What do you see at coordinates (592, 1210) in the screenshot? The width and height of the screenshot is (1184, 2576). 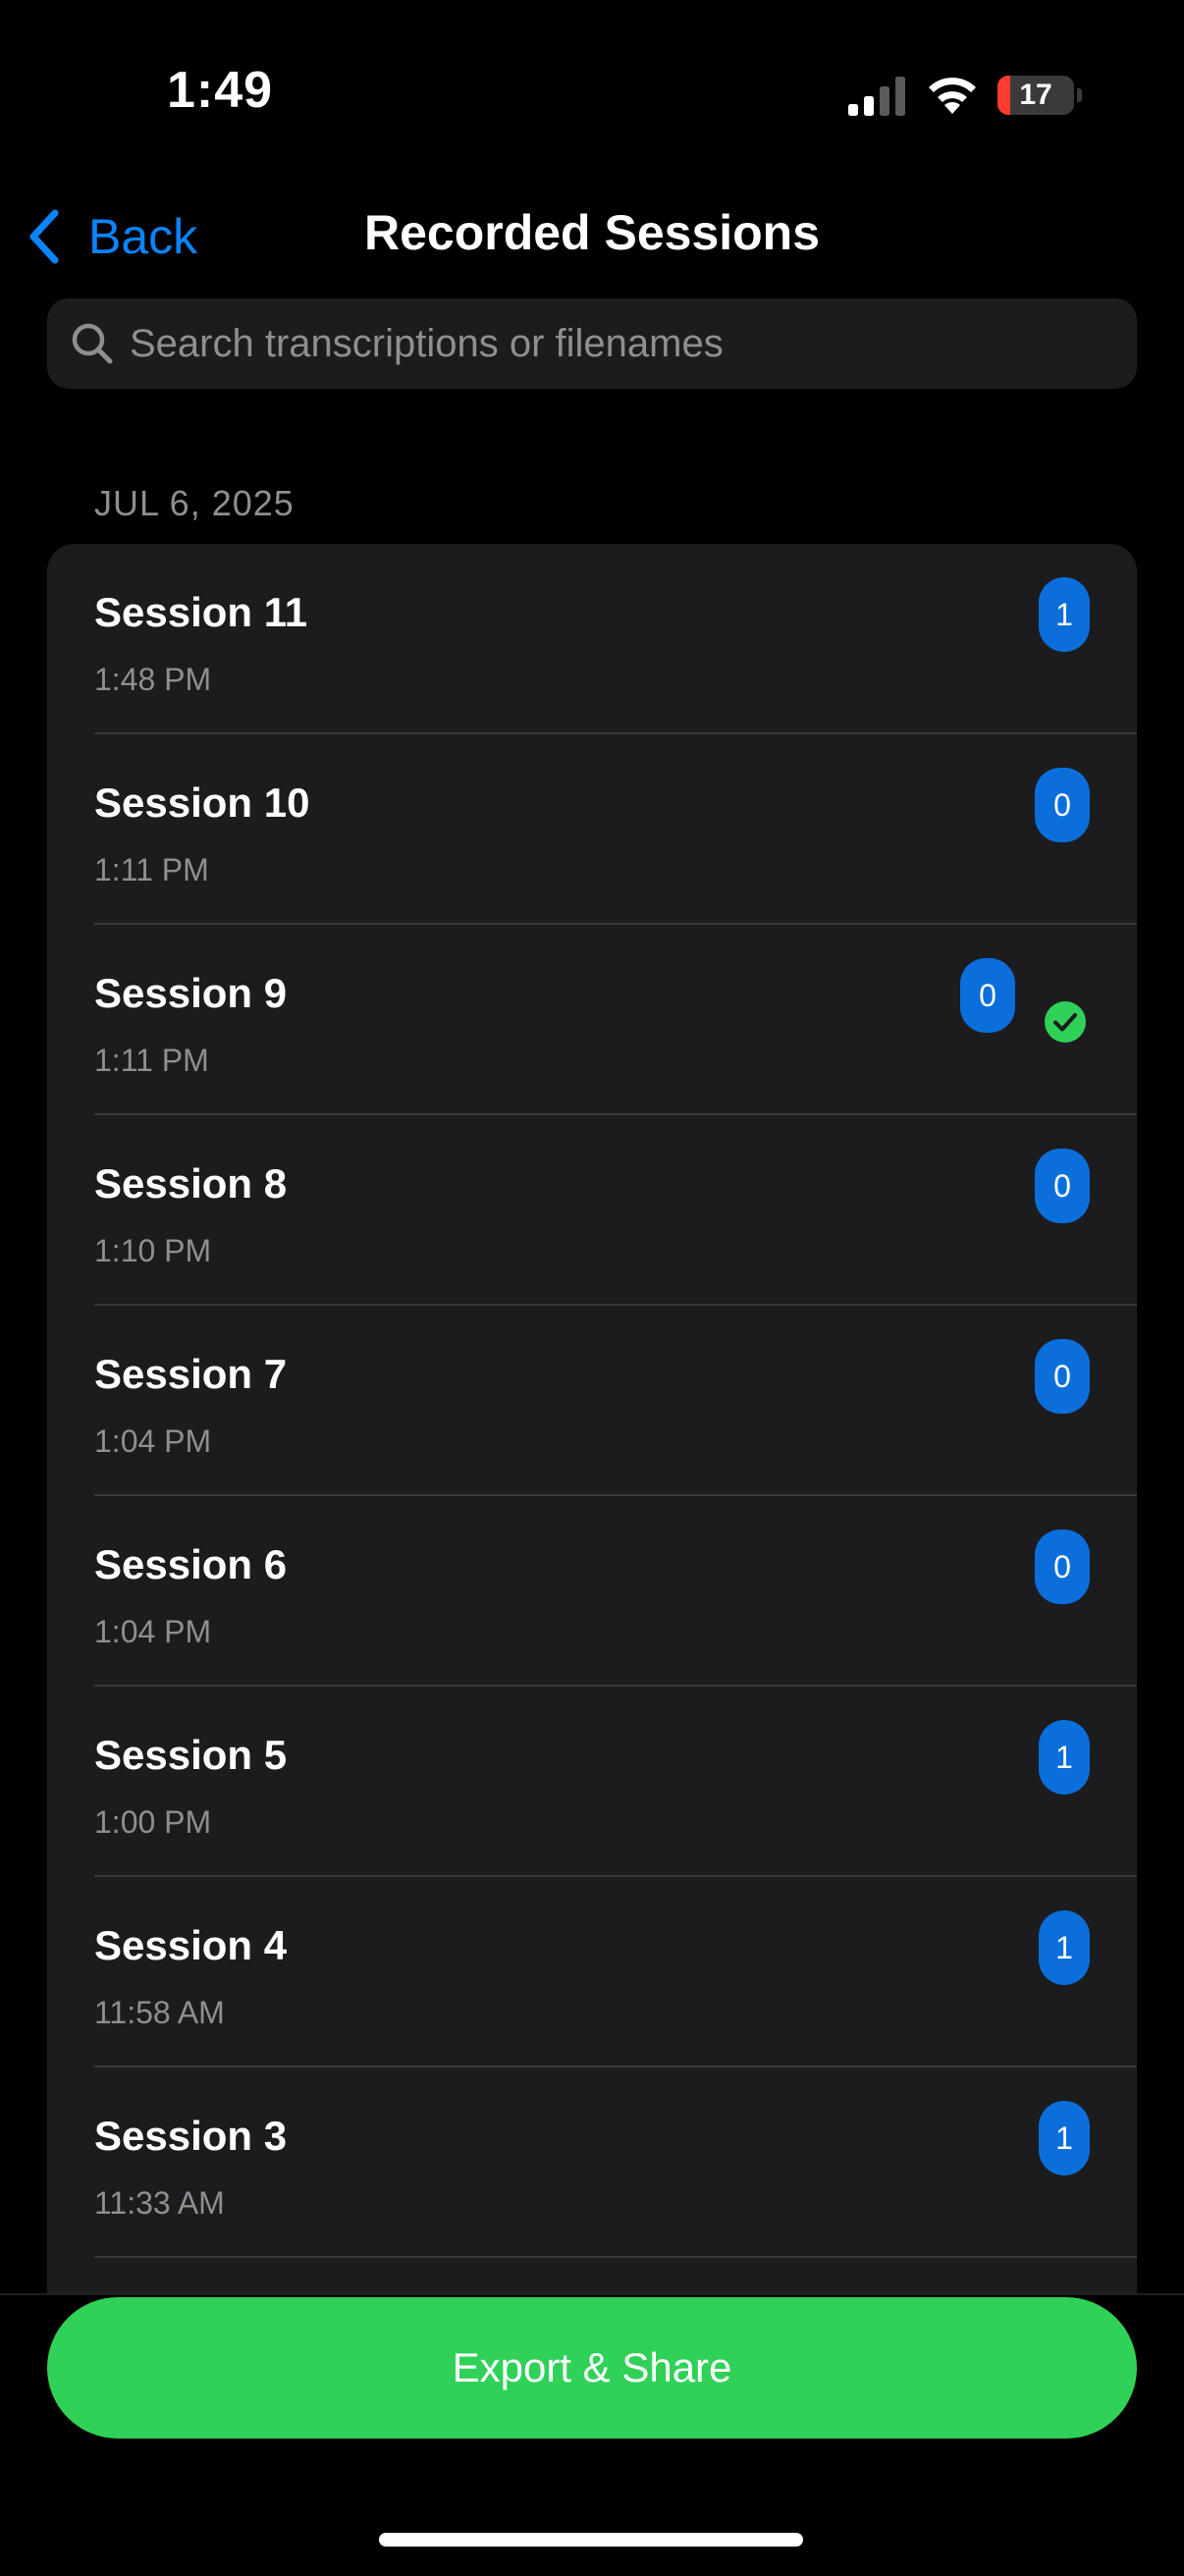 I see `list-item-session-8: Session 8 1:10 PM 0` at bounding box center [592, 1210].